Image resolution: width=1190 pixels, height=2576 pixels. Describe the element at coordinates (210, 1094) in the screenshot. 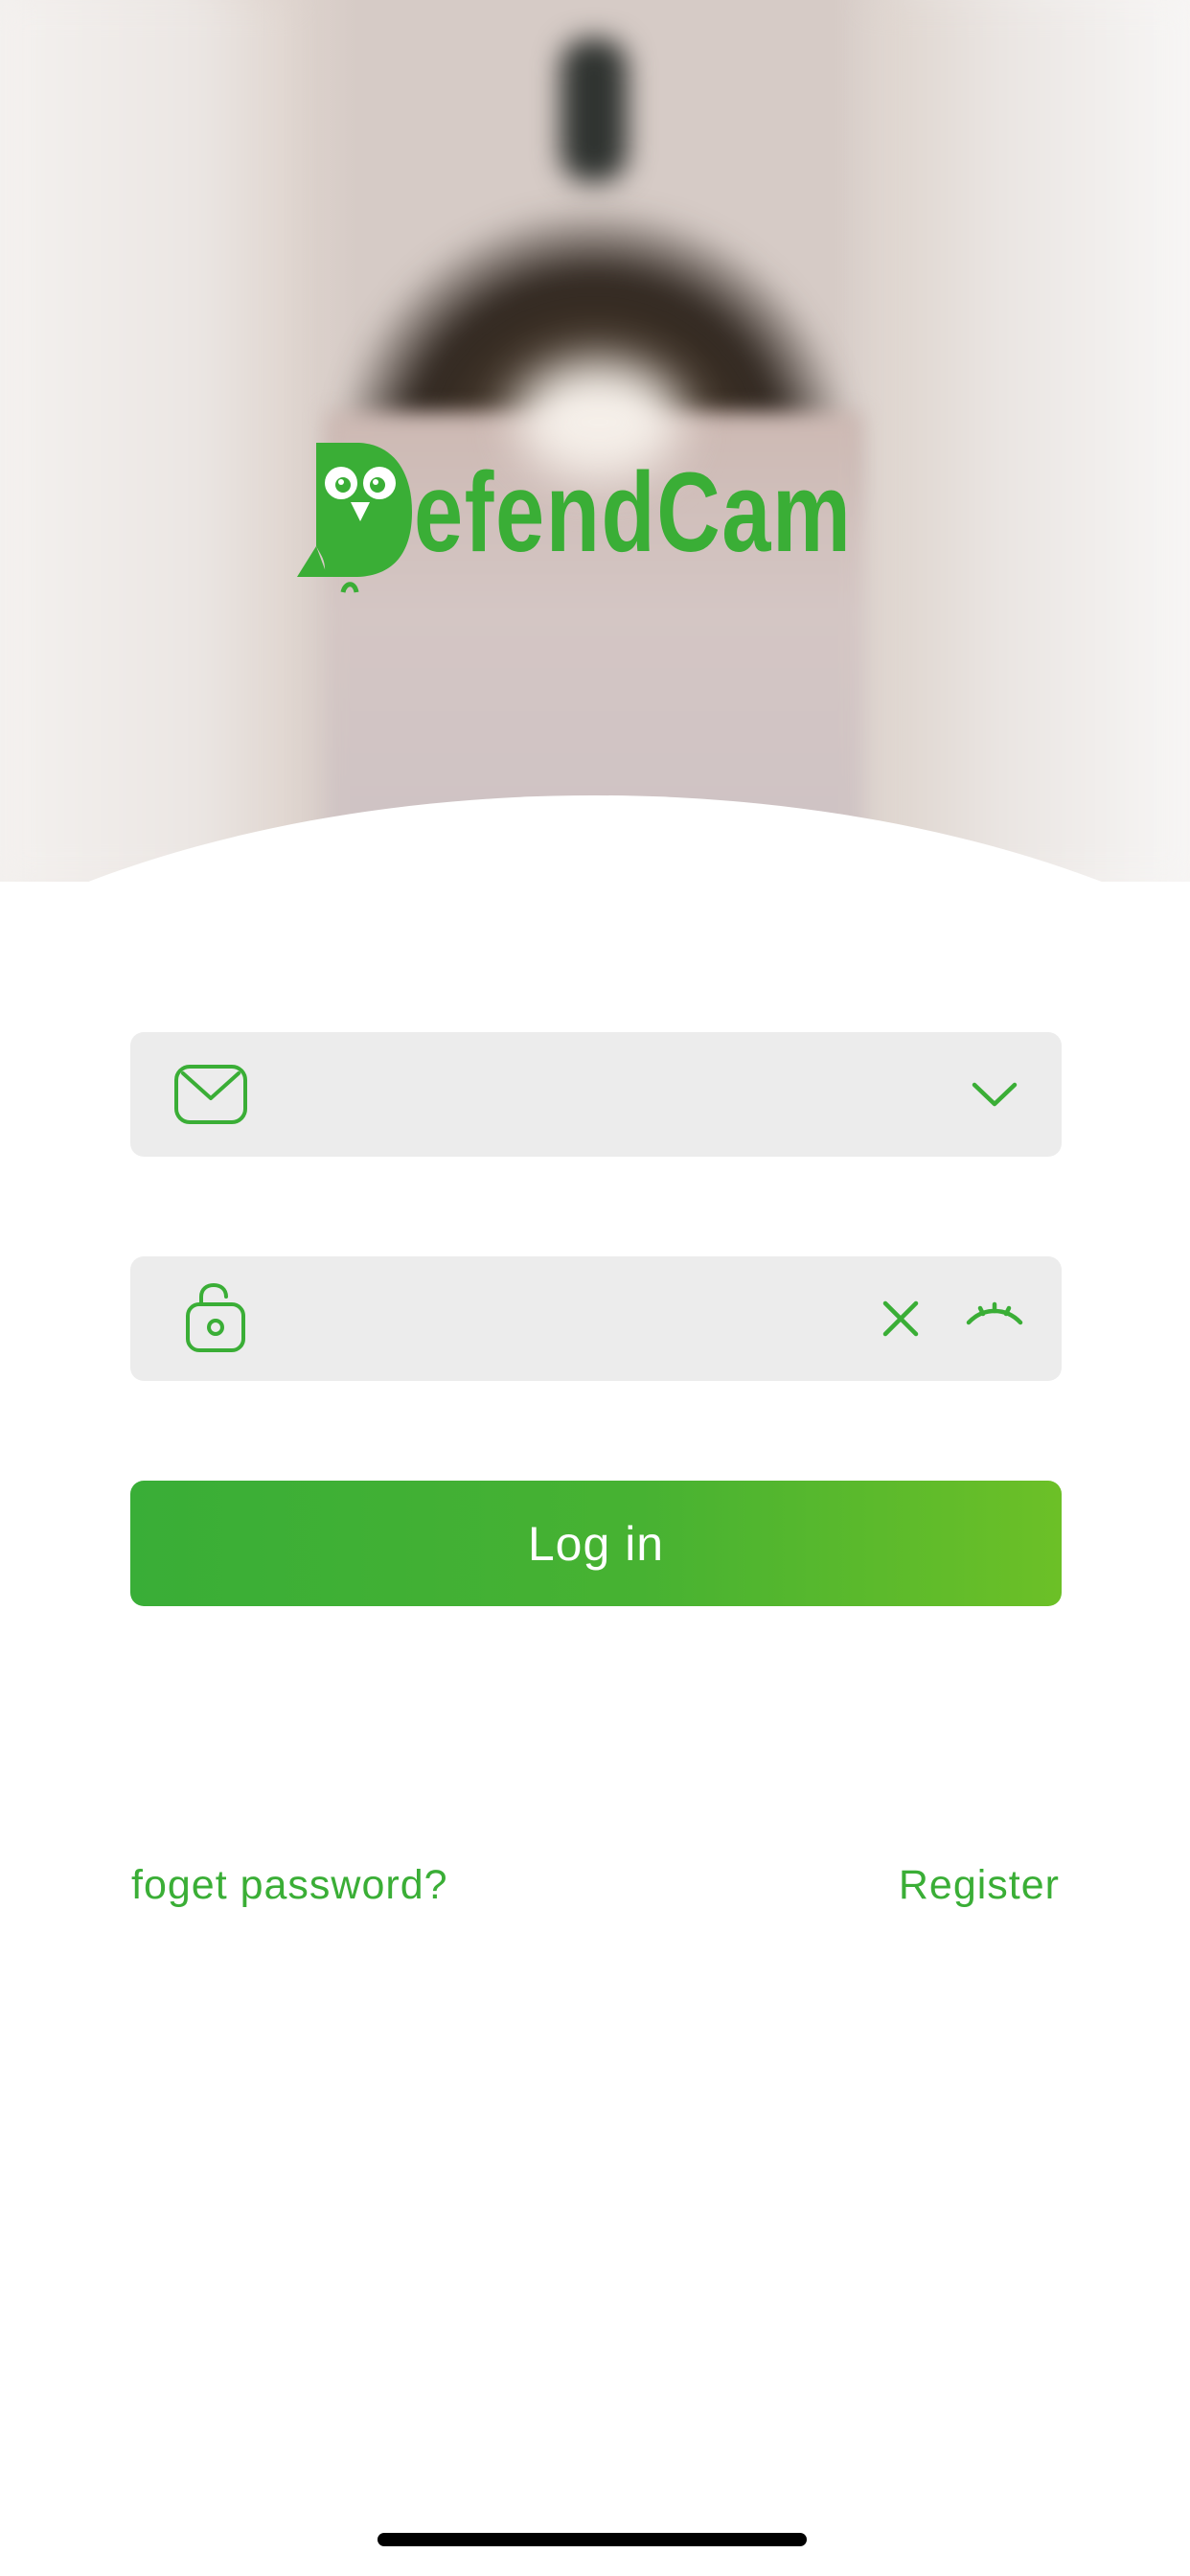

I see `mail-icon` at that location.